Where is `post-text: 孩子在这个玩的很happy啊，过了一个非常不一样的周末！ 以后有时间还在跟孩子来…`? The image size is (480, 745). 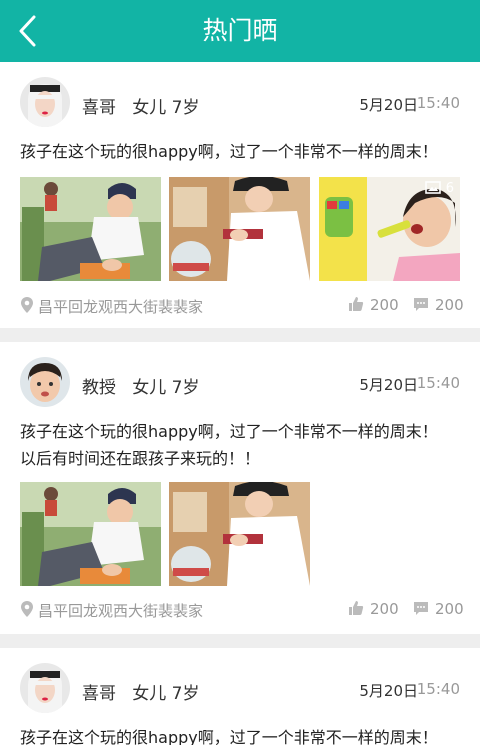 post-text: 孩子在这个玩的很happy啊，过了一个非常不一样的周末！ 以后有时间还在跟孩子来… is located at coordinates (240, 445).